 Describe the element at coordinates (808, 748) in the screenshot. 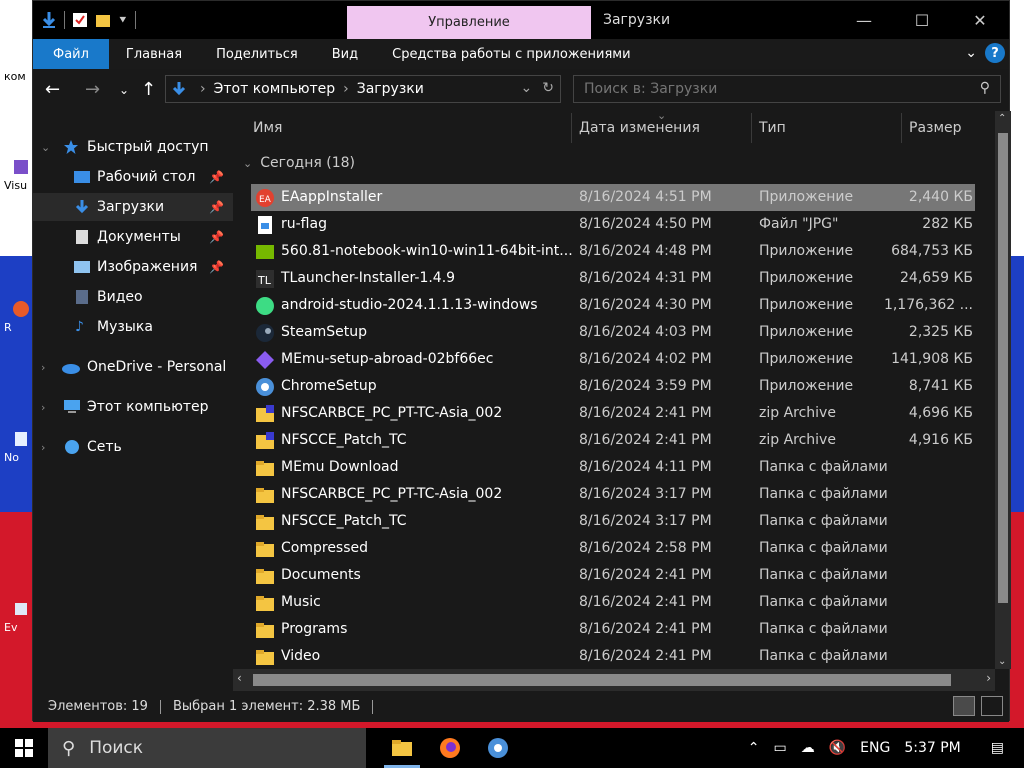

I see `onedrive-tray-icon: ☁` at that location.